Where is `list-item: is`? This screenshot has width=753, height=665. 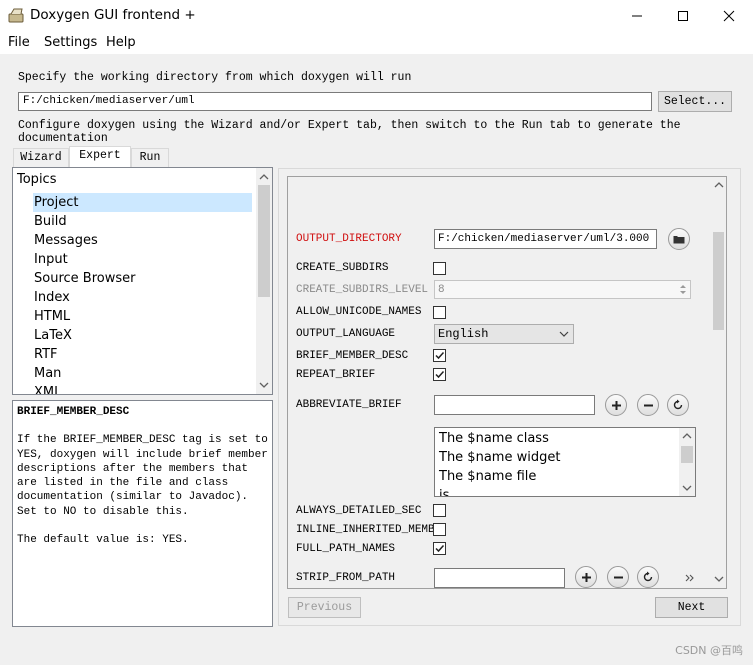 list-item: is is located at coordinates (444, 491).